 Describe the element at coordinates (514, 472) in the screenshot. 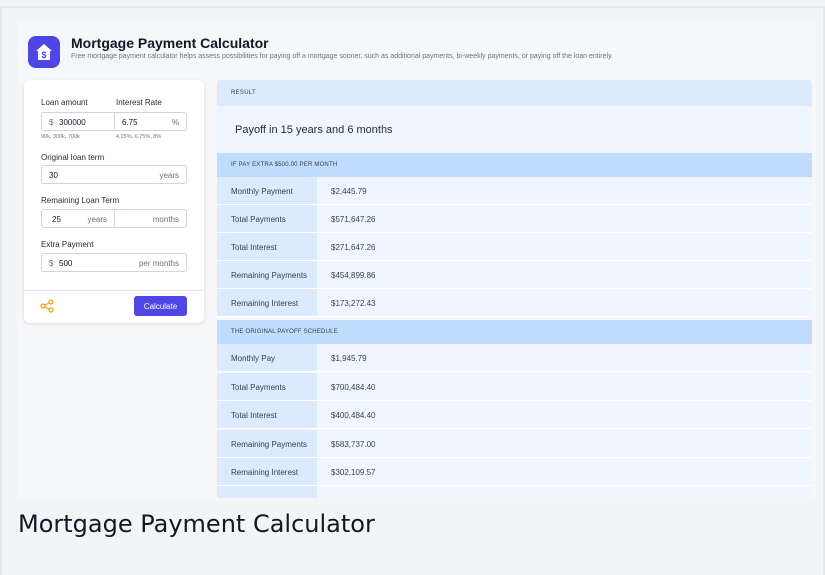

I see `table-row: Remaining Interest $302,109.57` at that location.